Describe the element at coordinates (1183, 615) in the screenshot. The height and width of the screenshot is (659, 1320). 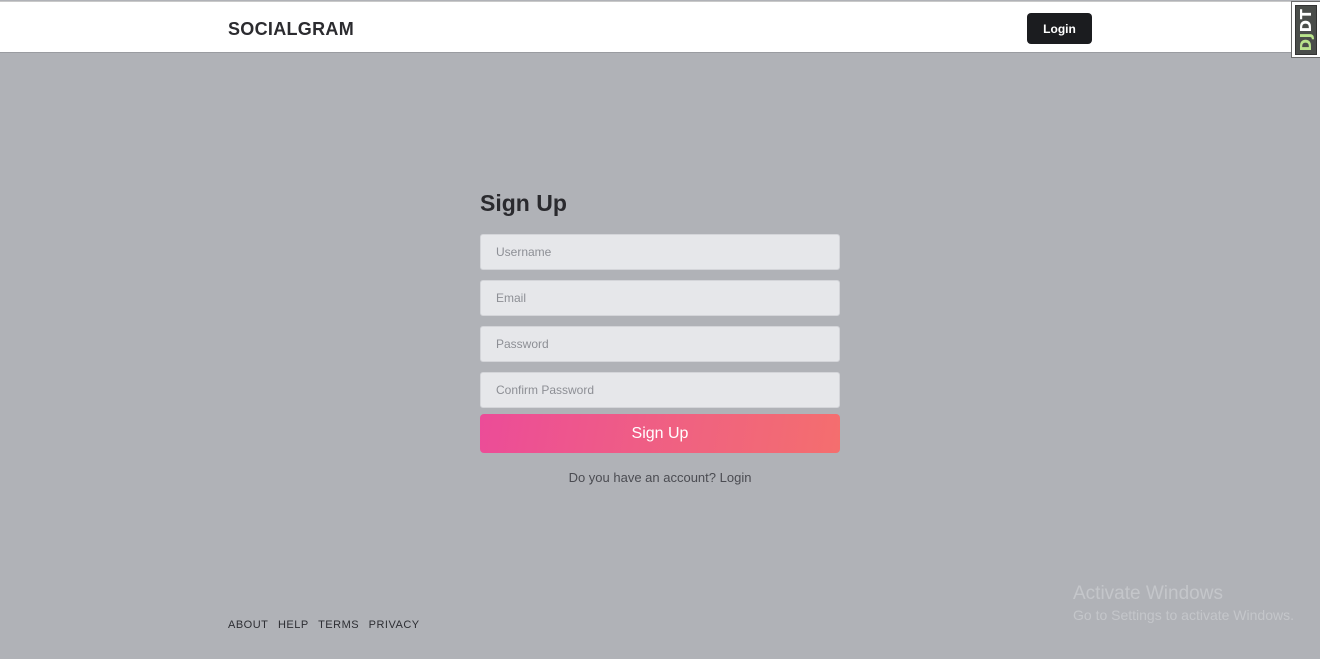
I see `watermark-subtitle: Go to Settings to activate Windows.` at that location.